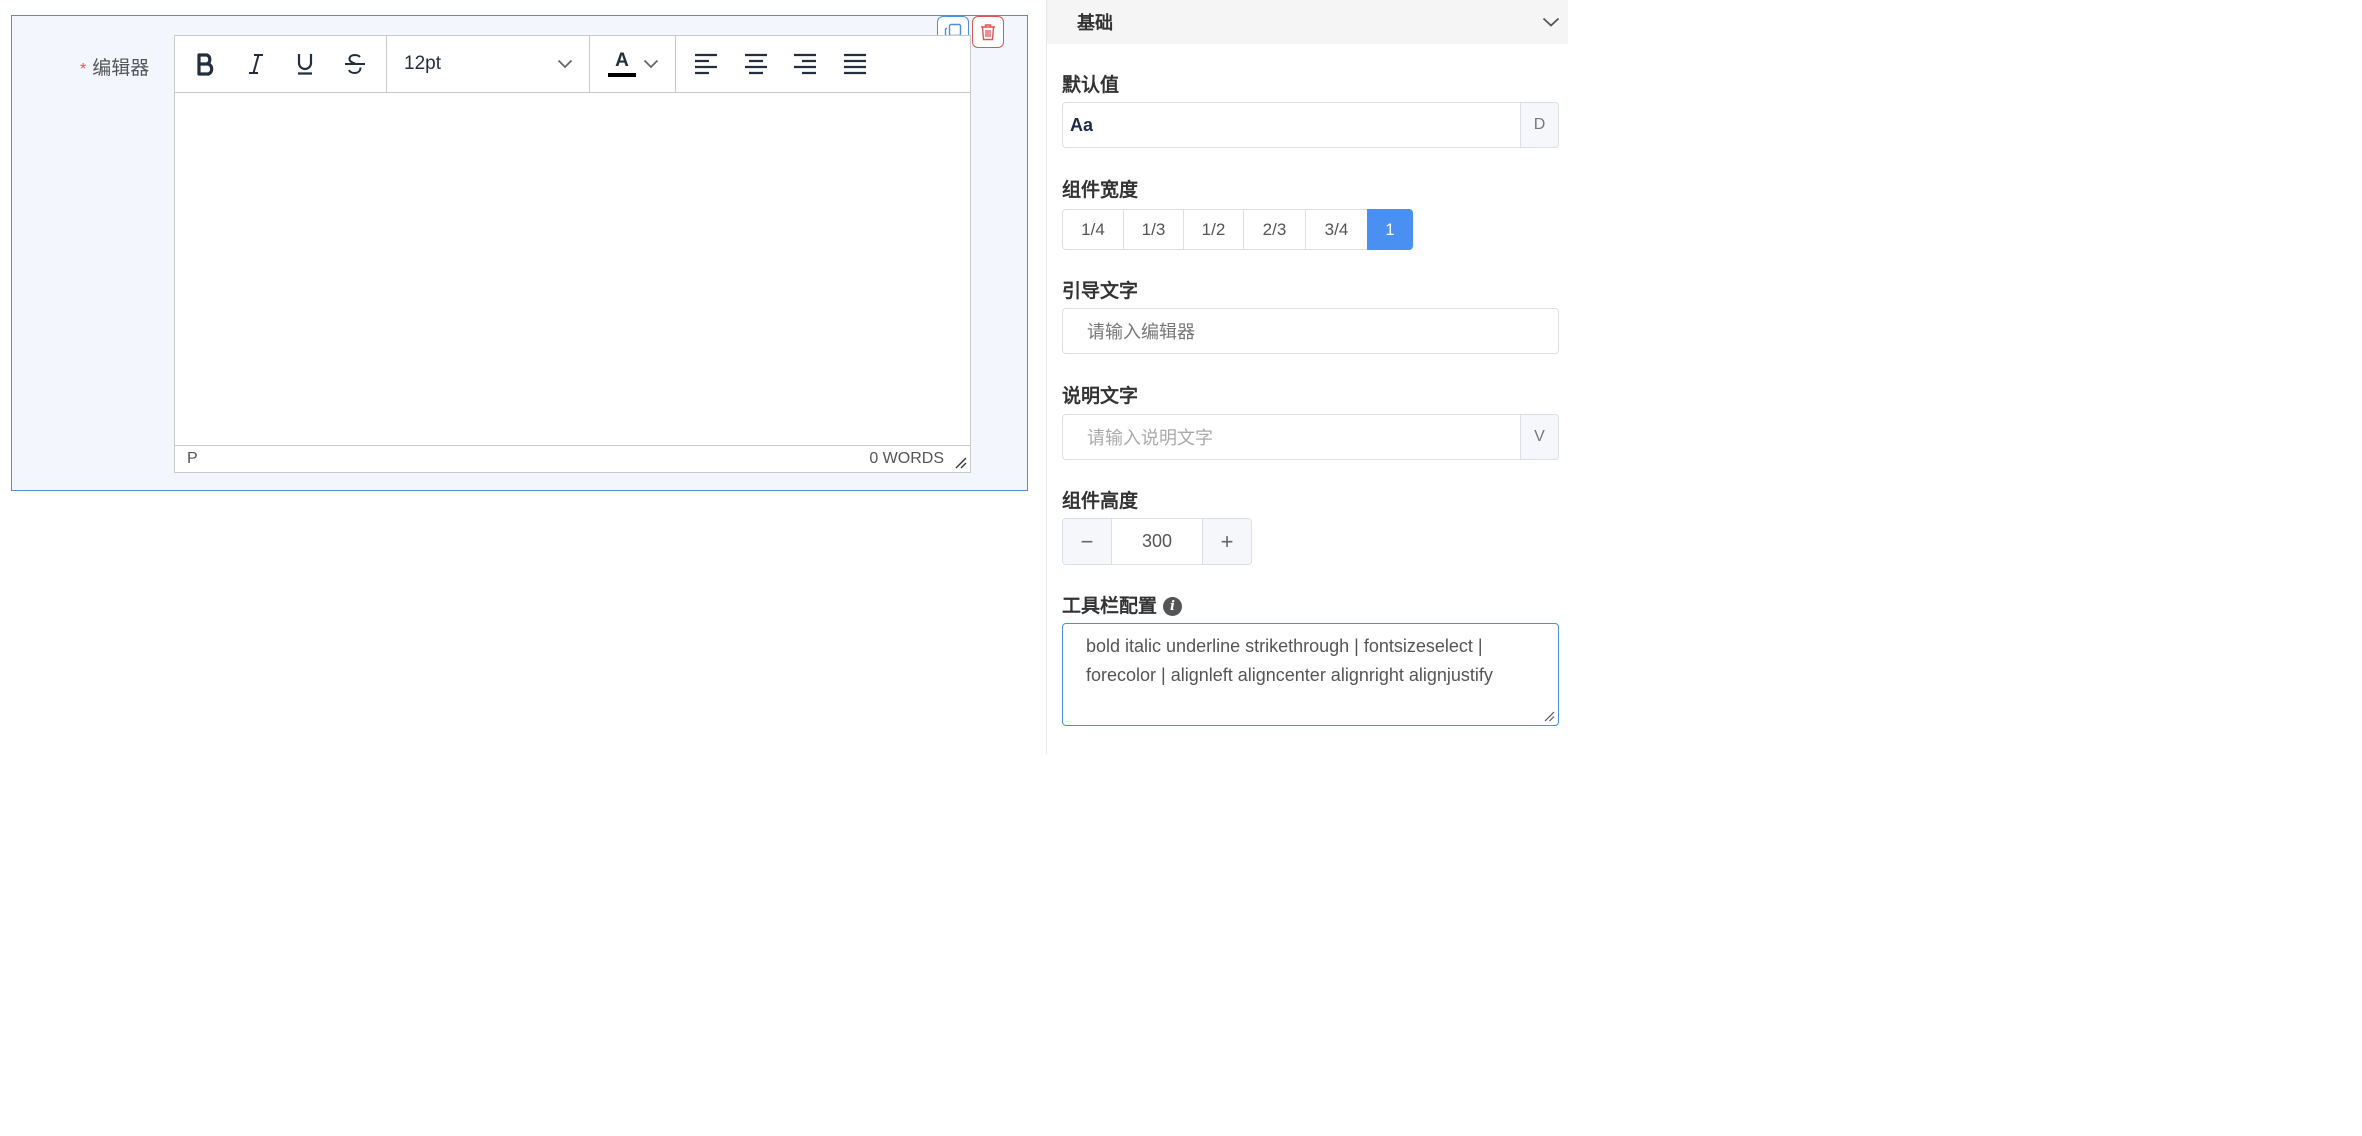 The width and height of the screenshot is (2362, 1136). I want to click on increase-button: +, so click(1226, 541).